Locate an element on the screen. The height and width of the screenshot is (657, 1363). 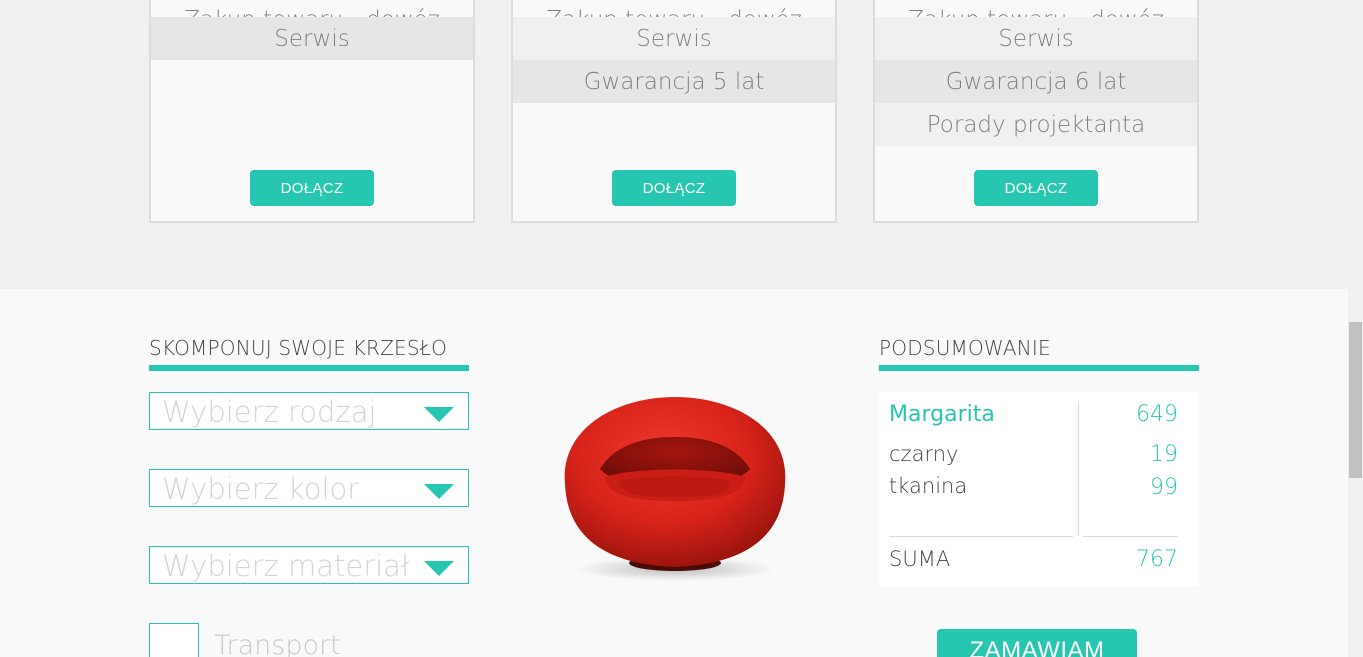
transport-label: Transport is located at coordinates (277, 643).